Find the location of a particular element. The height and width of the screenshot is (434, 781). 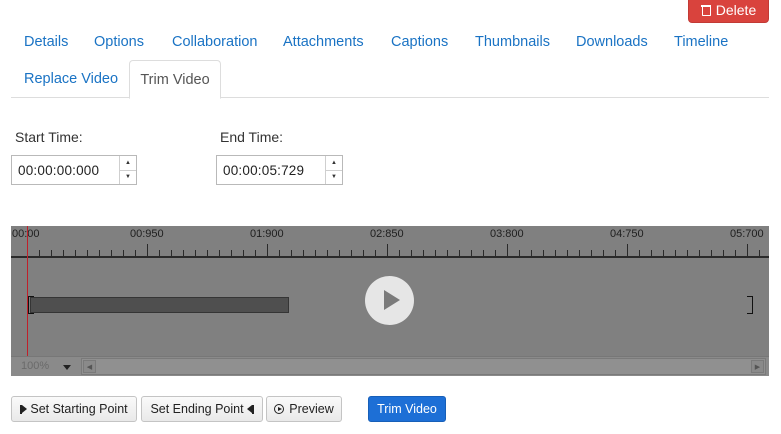

playhead is located at coordinates (27, 291).